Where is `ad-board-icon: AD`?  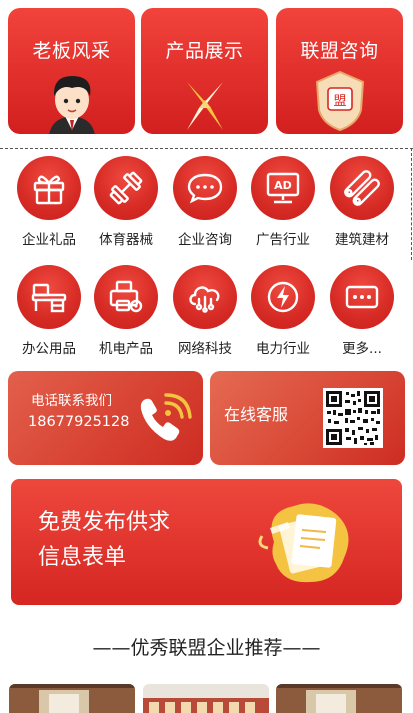
ad-board-icon: AD is located at coordinates (283, 188).